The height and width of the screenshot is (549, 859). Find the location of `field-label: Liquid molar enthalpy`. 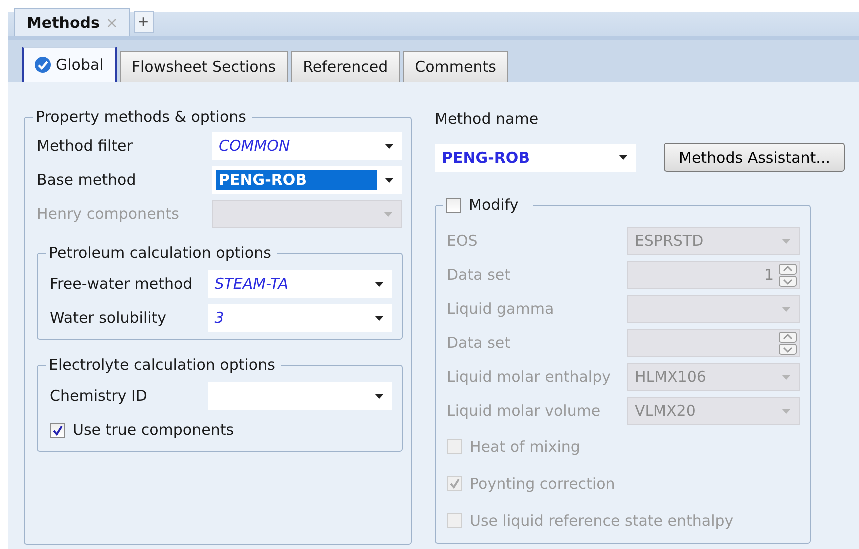

field-label: Liquid molar enthalpy is located at coordinates (529, 377).